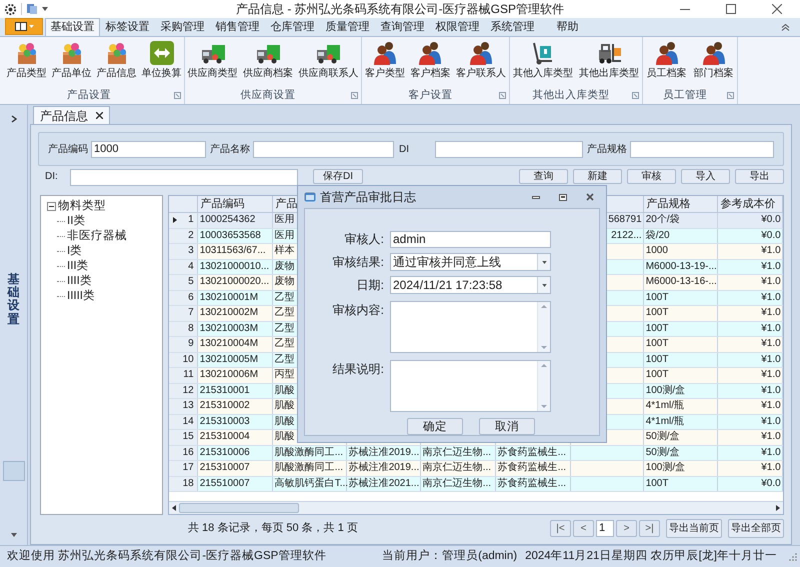 This screenshot has height=567, width=800. What do you see at coordinates (228, 220) in the screenshot?
I see `table-cell: 1000254362` at bounding box center [228, 220].